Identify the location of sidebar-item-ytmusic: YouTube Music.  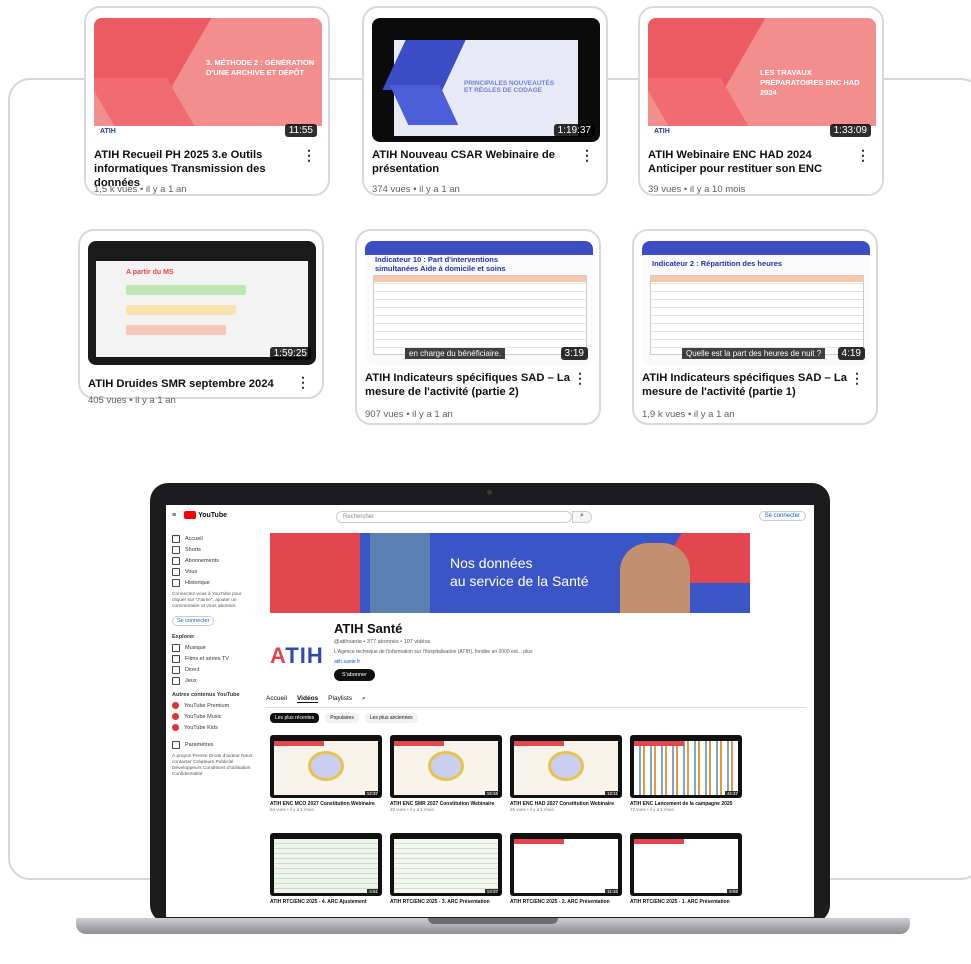
(214, 716).